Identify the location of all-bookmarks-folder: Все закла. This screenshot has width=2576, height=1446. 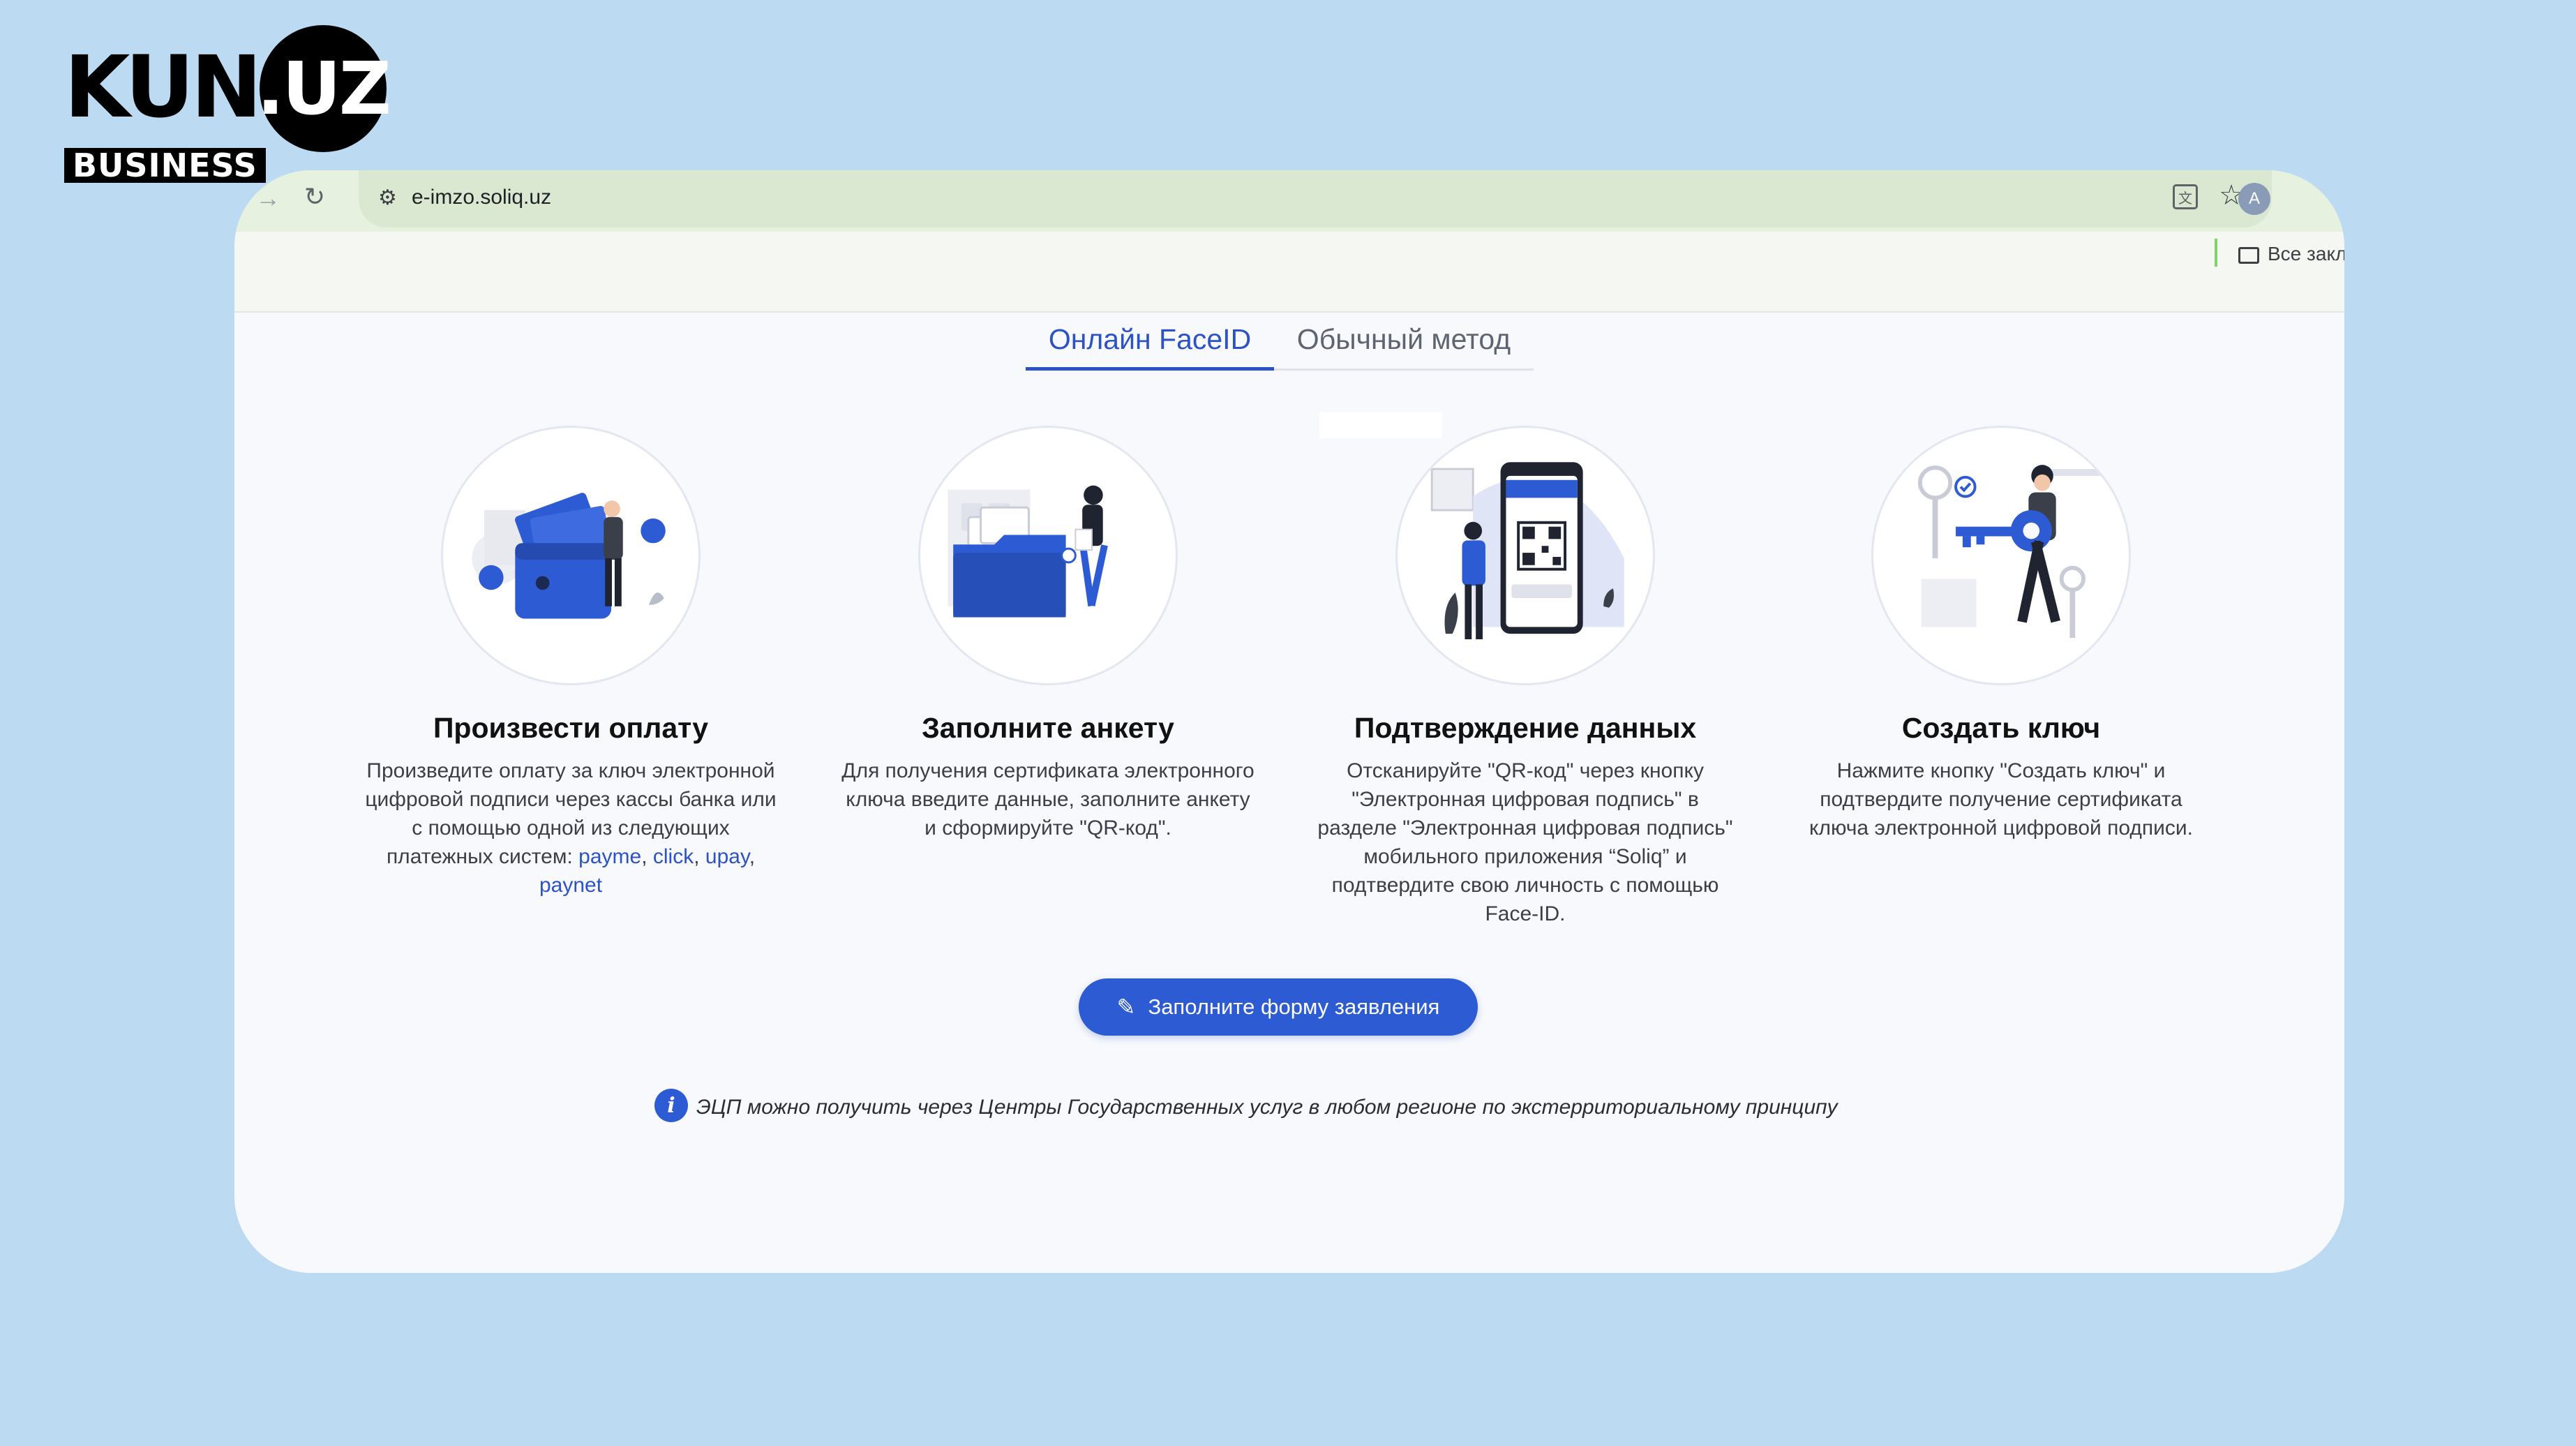
(2291, 254).